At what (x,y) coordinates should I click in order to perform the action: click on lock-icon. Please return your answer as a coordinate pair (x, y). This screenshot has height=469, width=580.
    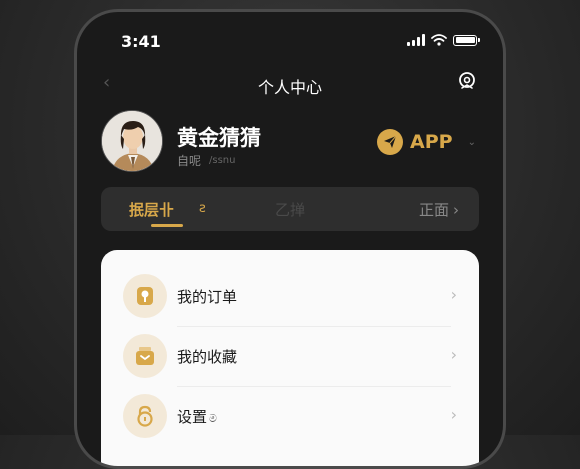
    Looking at the image, I should click on (145, 416).